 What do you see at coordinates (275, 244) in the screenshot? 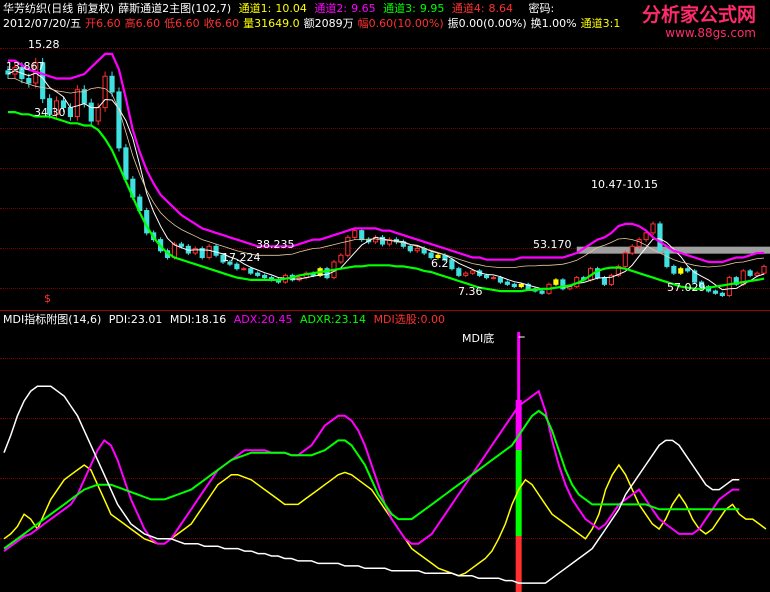
I see `price-label: 38.235` at bounding box center [275, 244].